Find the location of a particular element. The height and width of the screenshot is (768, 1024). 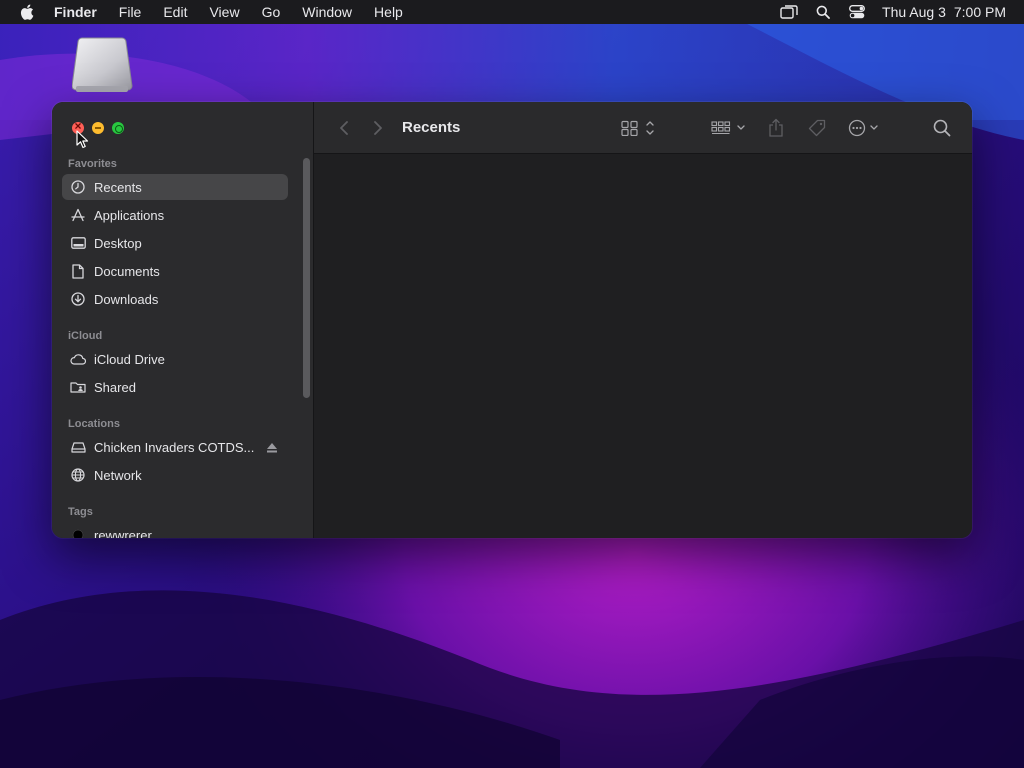

network-globe-icon is located at coordinates (78, 475).